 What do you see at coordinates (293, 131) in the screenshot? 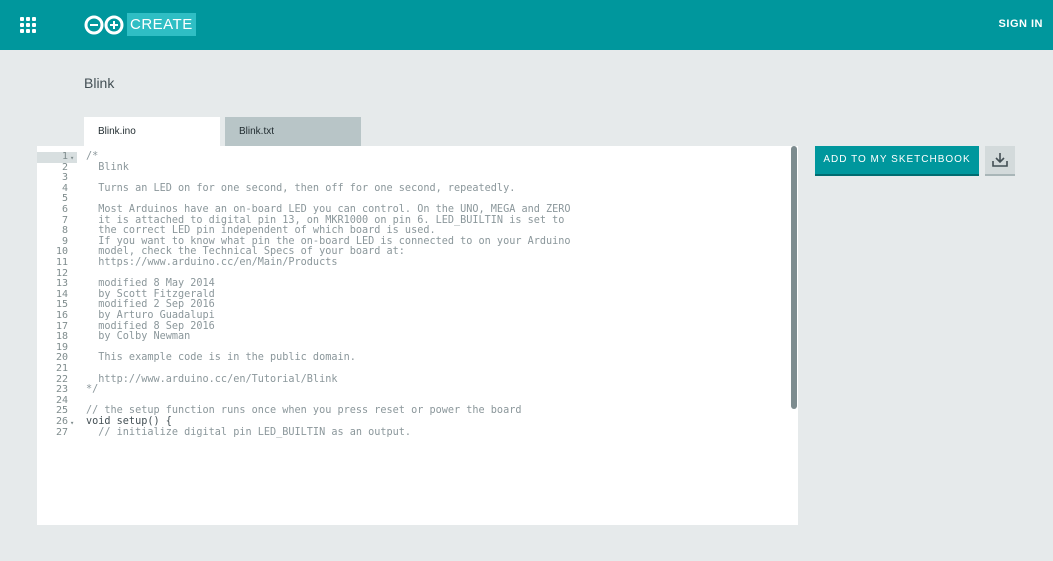
I see `tab-blink-txt: Blink.txt` at bounding box center [293, 131].